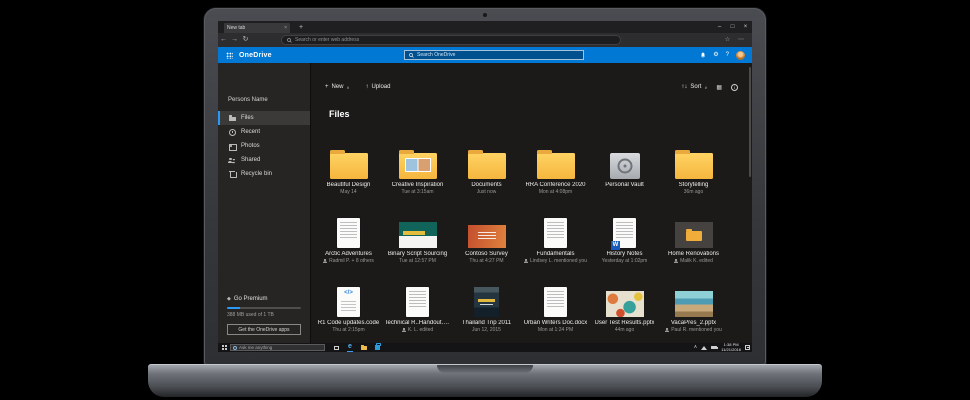 The height and width of the screenshot is (400, 970). Describe the element at coordinates (693, 261) in the screenshot. I see `file-subtitle: Malik K. edited` at that location.